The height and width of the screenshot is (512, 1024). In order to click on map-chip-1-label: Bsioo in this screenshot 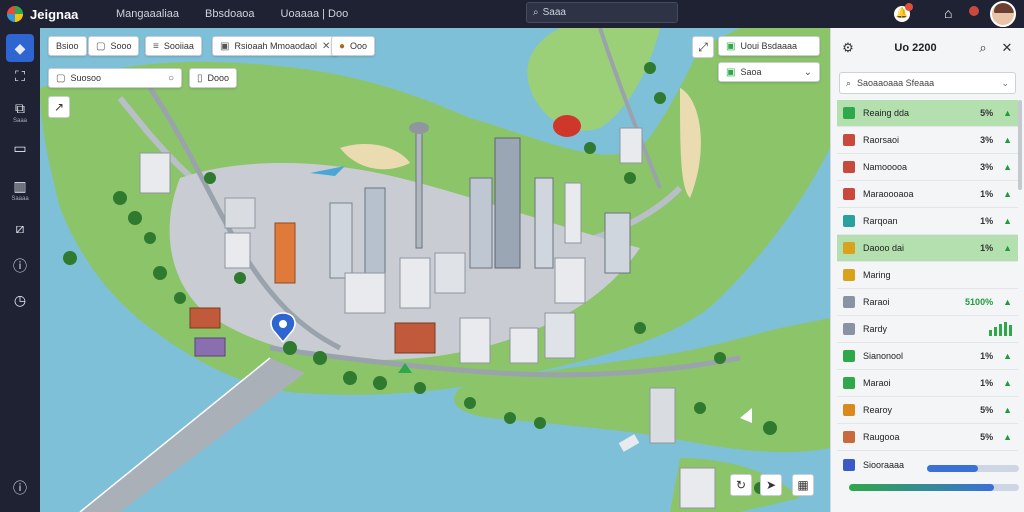, I will do `click(67, 46)`.